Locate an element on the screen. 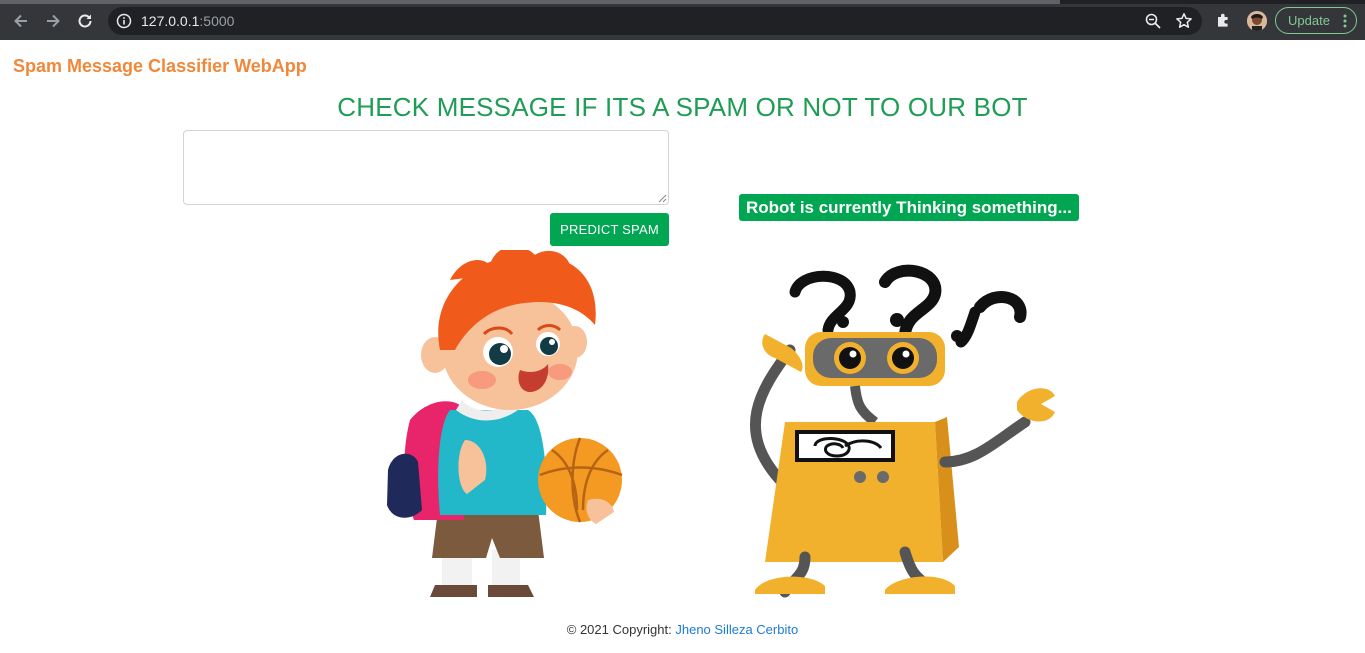 Image resolution: width=1365 pixels, height=653 pixels. update-button: Update is located at coordinates (1316, 20).